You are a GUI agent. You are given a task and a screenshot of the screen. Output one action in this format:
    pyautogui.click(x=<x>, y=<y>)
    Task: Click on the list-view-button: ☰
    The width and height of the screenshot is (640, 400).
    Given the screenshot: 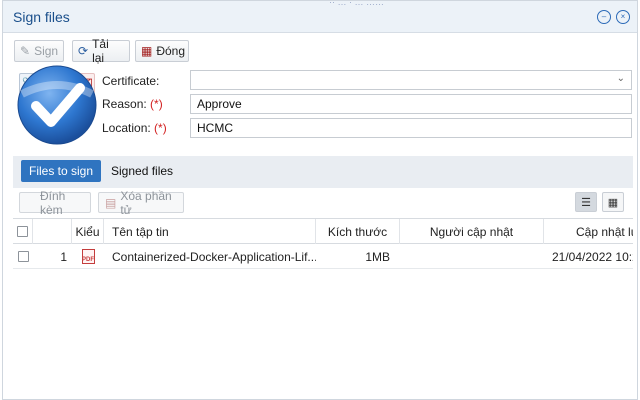 What is the action you would take?
    pyautogui.click(x=586, y=202)
    